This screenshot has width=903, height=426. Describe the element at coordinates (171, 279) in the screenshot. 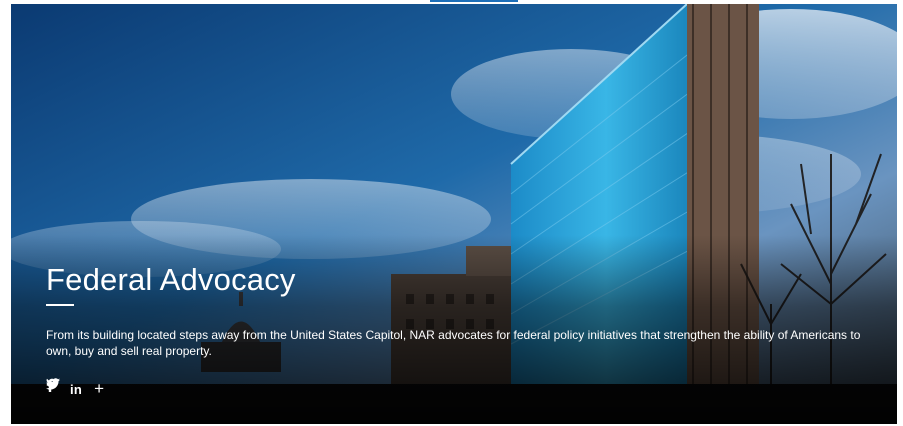

I see `page-title: Federal Advocacy` at that location.